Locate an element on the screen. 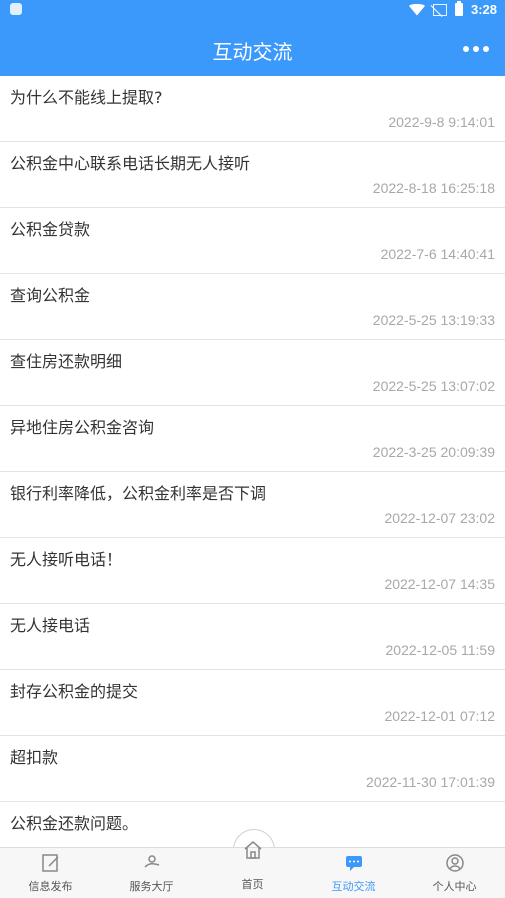  wifi-icon is located at coordinates (416, 9).